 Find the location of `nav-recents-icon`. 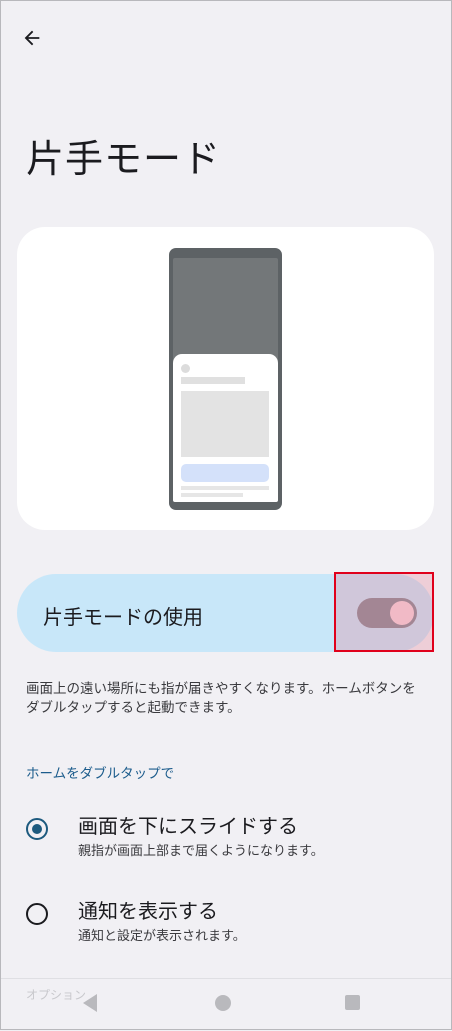

nav-recents-icon is located at coordinates (352, 1002).